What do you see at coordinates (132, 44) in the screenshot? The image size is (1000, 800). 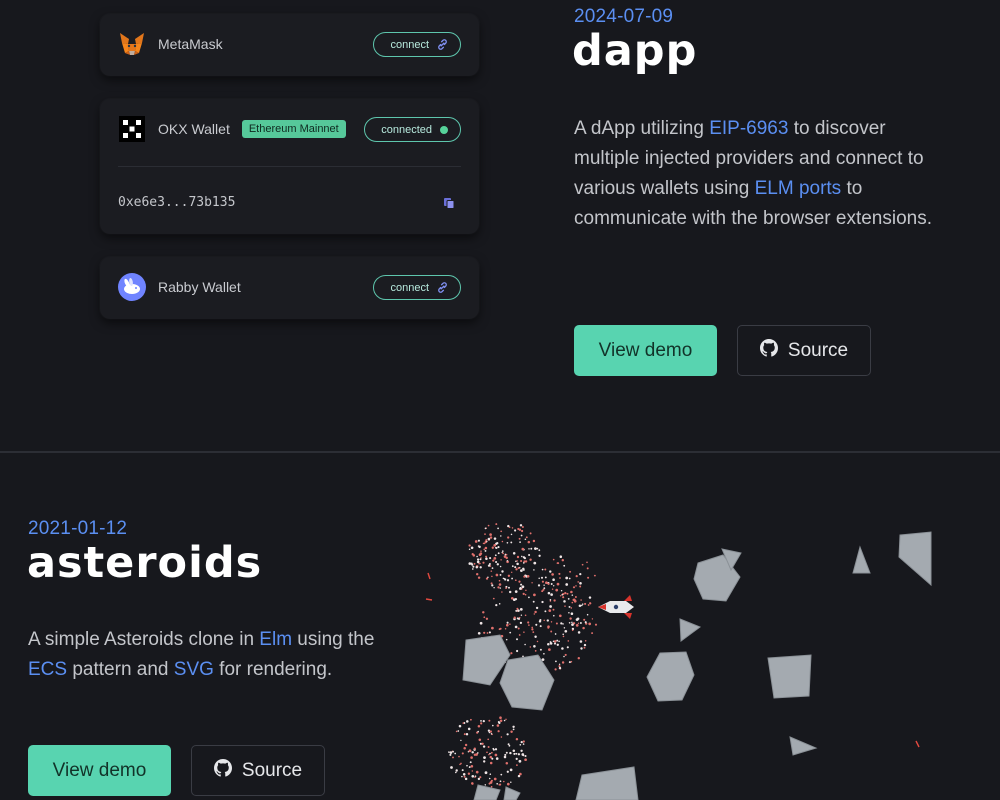 I see `metamask-fox-icon` at bounding box center [132, 44].